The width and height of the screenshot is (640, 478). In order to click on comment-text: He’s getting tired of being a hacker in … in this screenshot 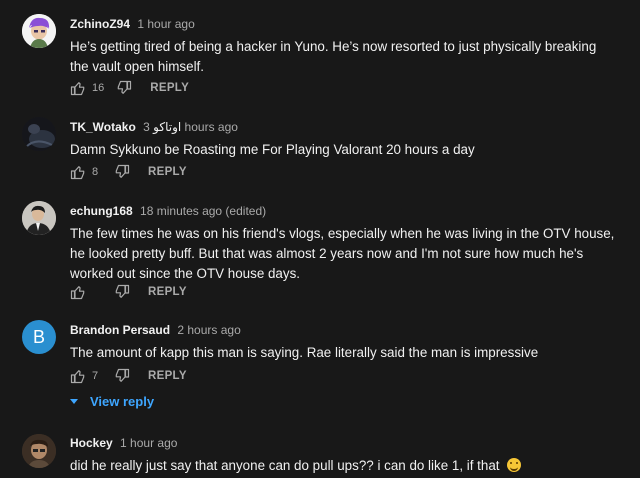, I will do `click(333, 56)`.